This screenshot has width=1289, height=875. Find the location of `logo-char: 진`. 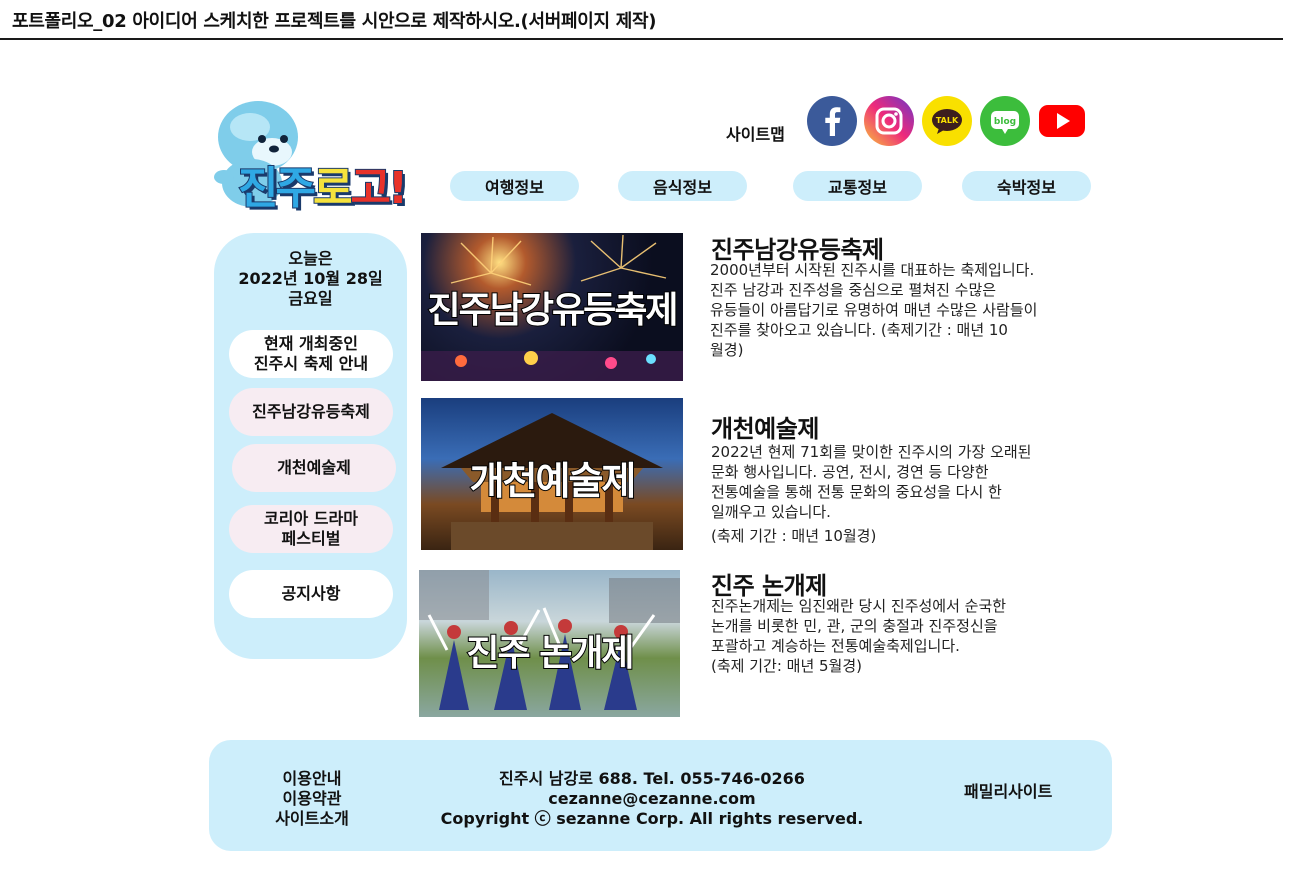

logo-char: 진 is located at coordinates (258, 188).